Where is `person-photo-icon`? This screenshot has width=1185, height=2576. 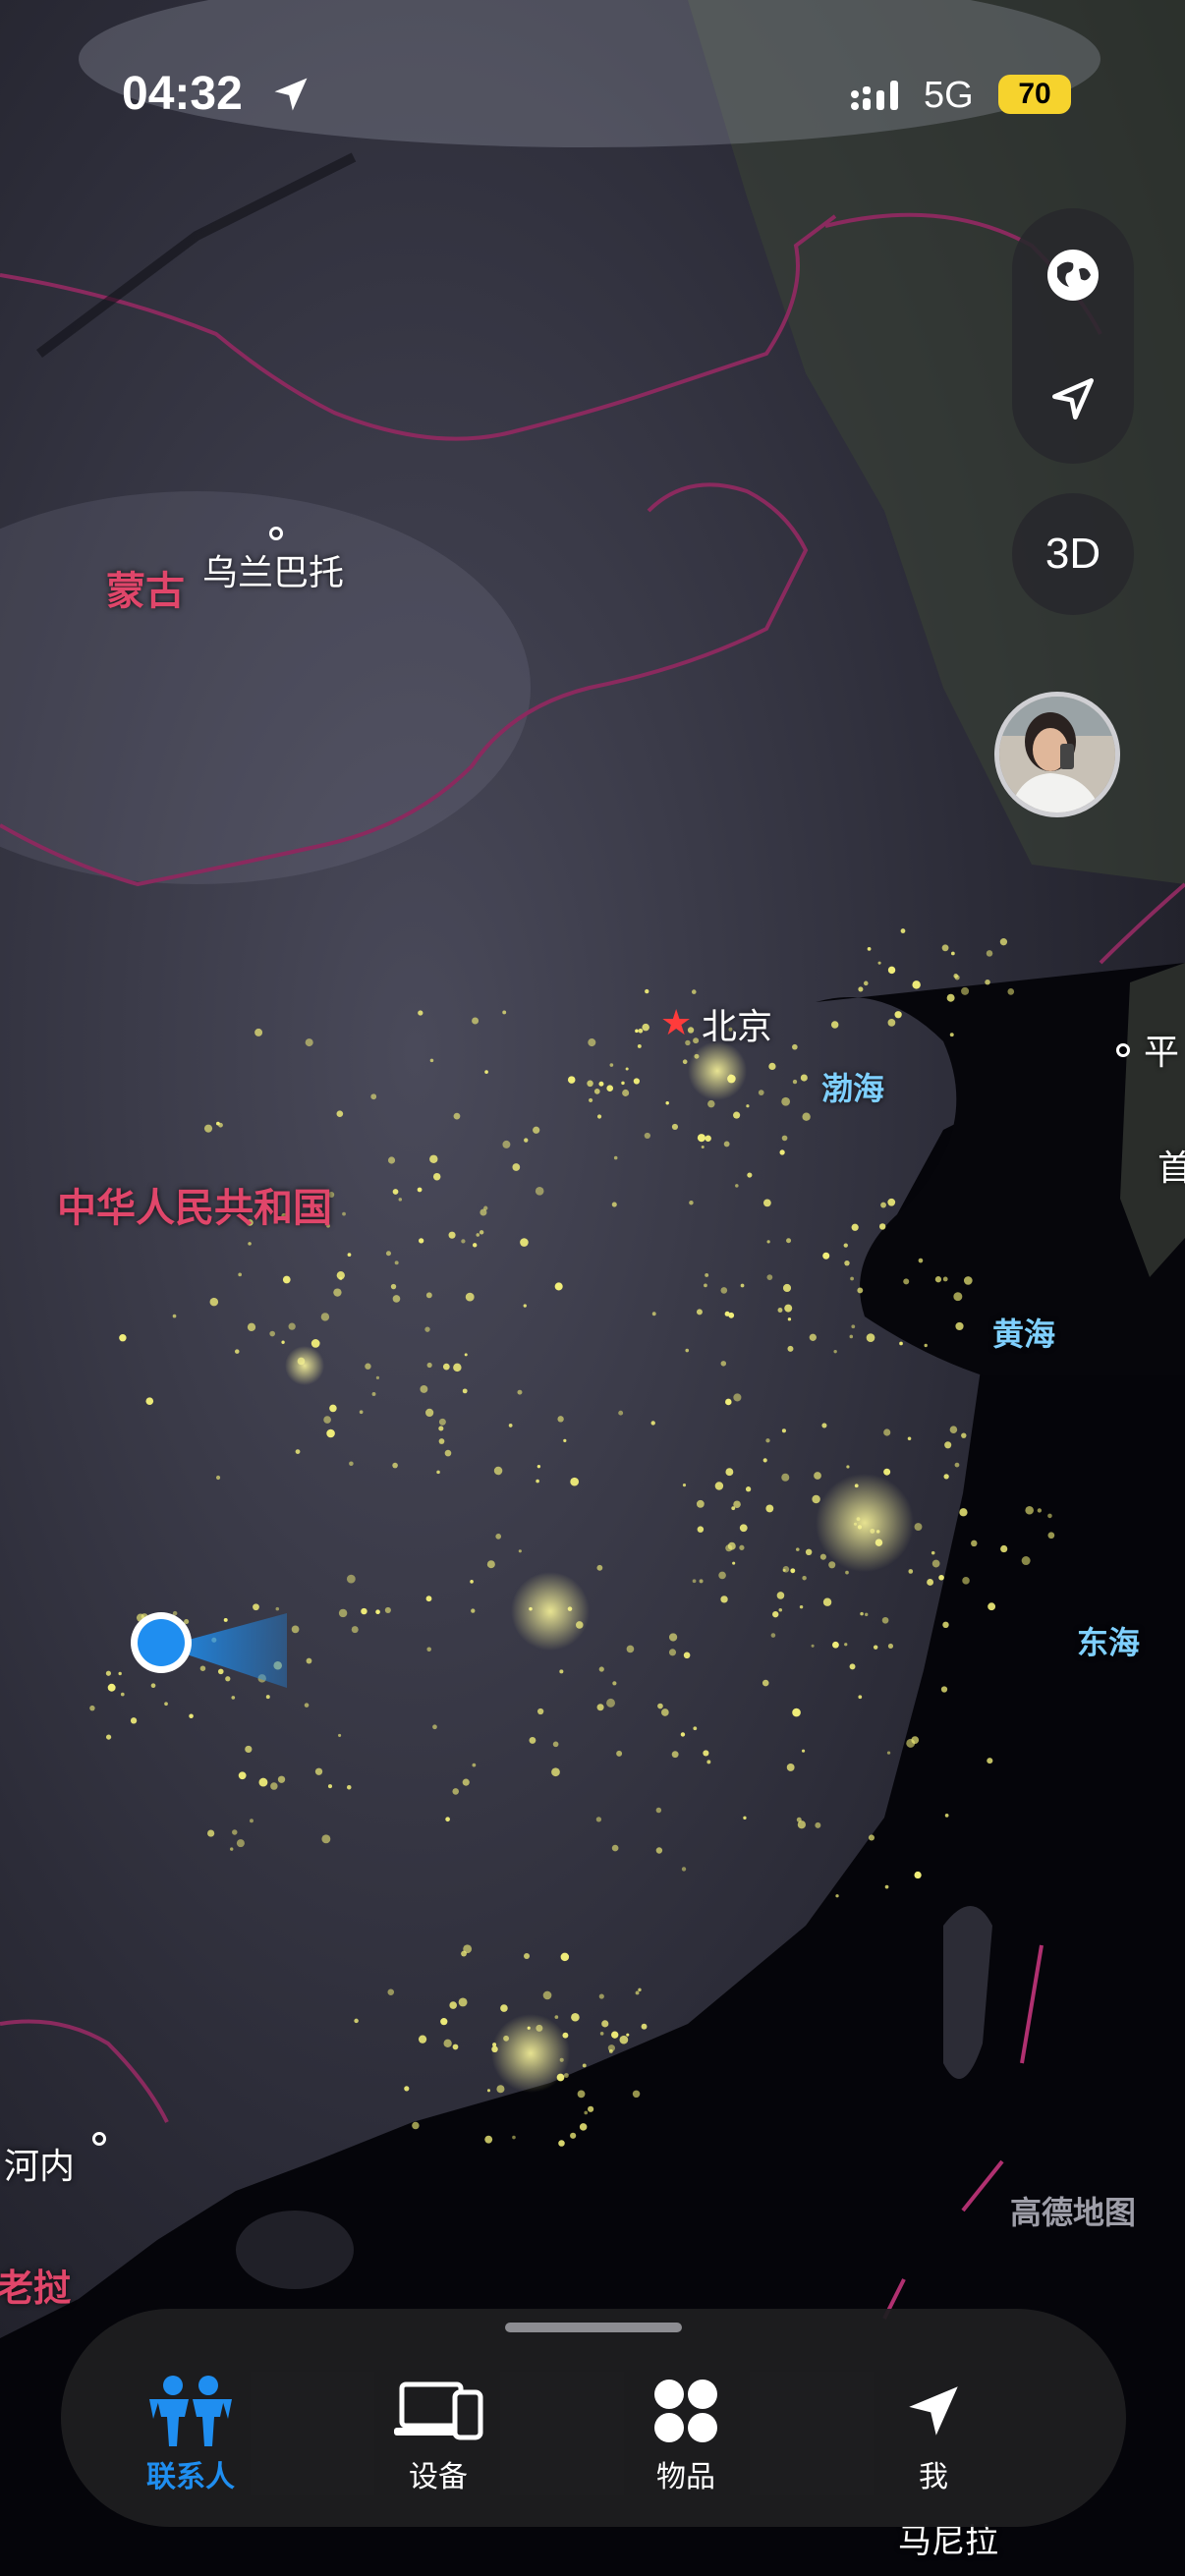 person-photo-icon is located at coordinates (1057, 754).